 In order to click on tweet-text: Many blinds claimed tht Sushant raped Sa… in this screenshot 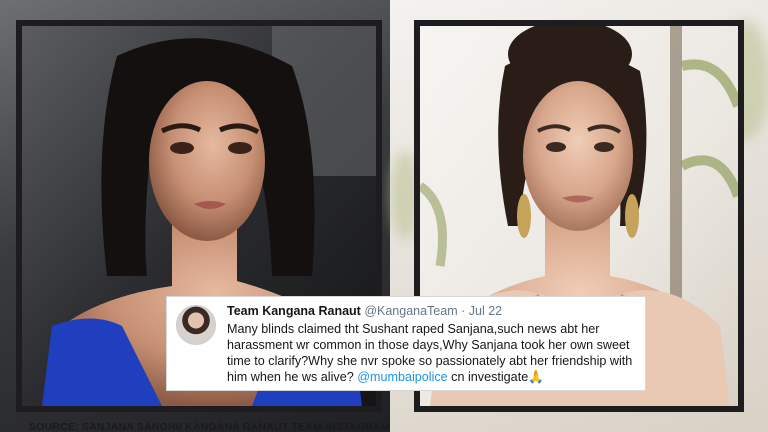, I will do `click(431, 353)`.